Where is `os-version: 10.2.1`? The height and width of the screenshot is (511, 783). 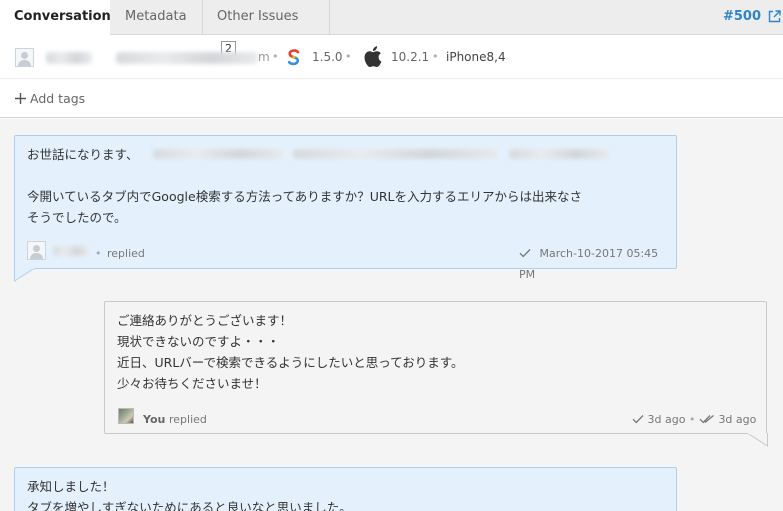 os-version: 10.2.1 is located at coordinates (410, 57).